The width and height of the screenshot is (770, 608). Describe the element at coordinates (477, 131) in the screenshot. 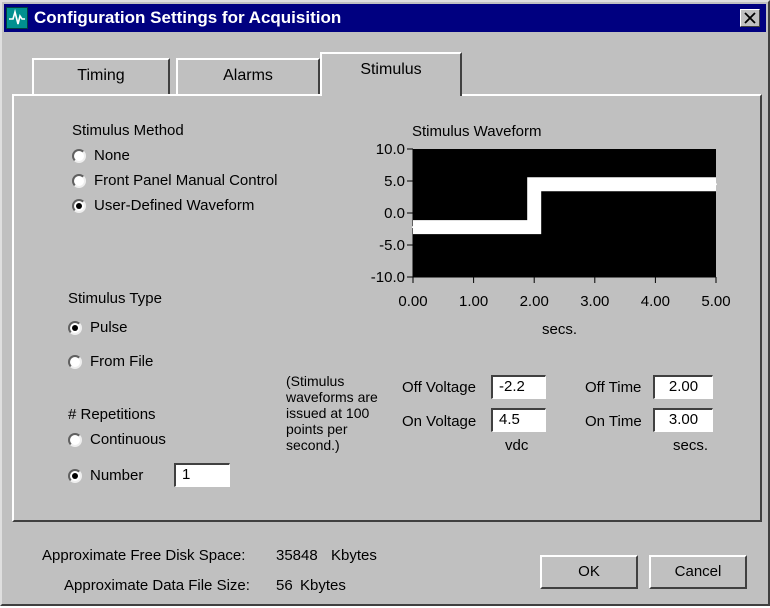

I see `chart-title: Stimulus Waveform` at that location.